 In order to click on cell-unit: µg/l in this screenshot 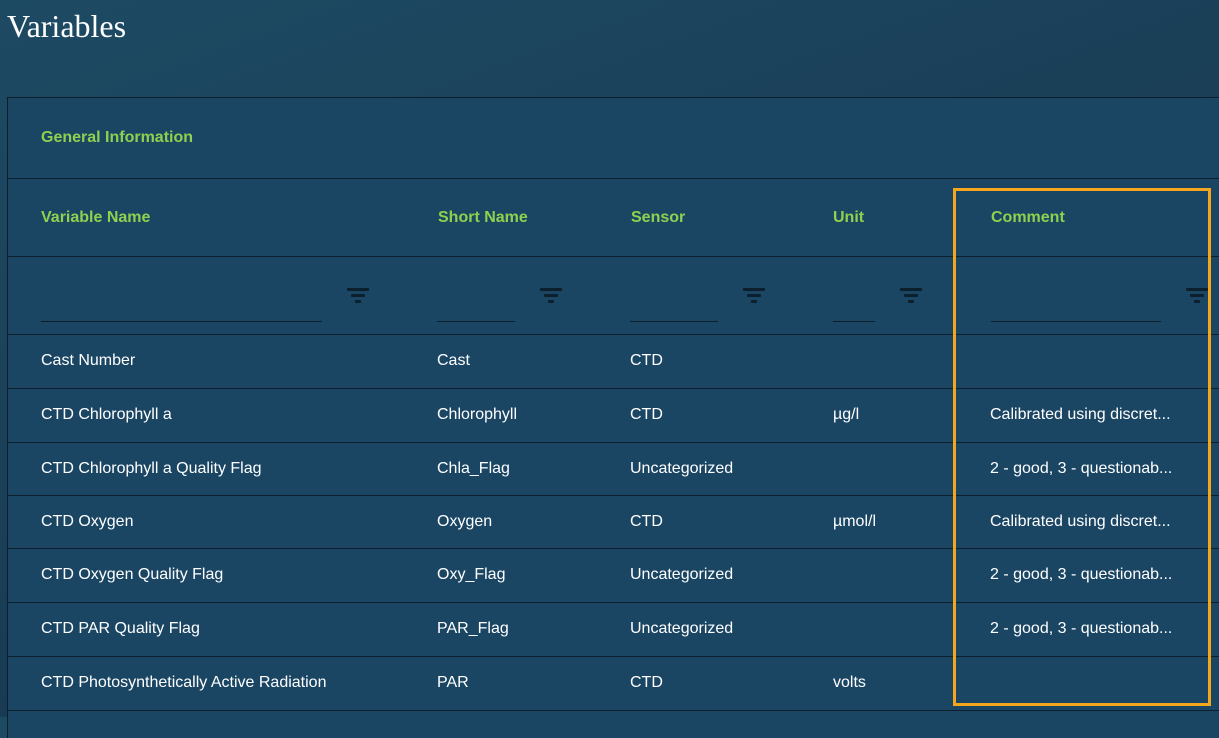, I will do `click(846, 414)`.